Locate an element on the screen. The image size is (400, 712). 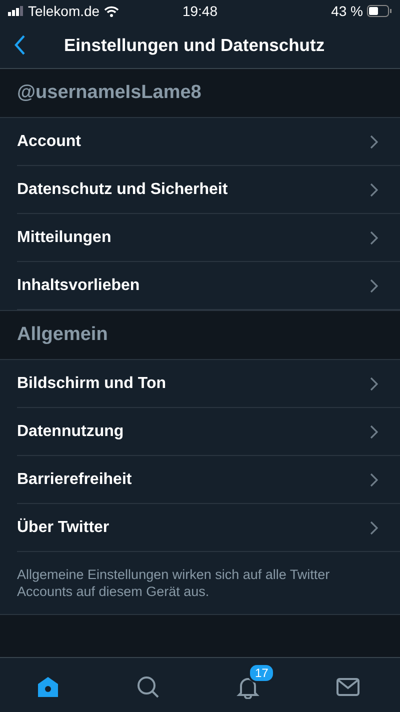
settings-item: Über Twitter is located at coordinates (208, 528).